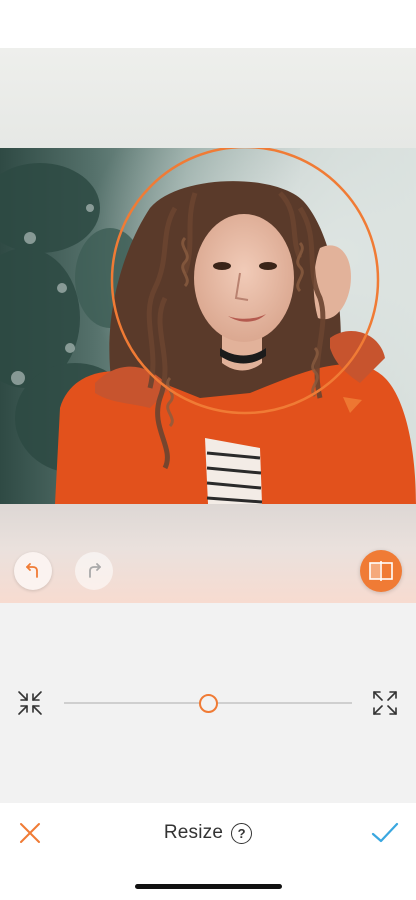 The height and width of the screenshot is (900, 416). I want to click on undo-button, so click(33, 571).